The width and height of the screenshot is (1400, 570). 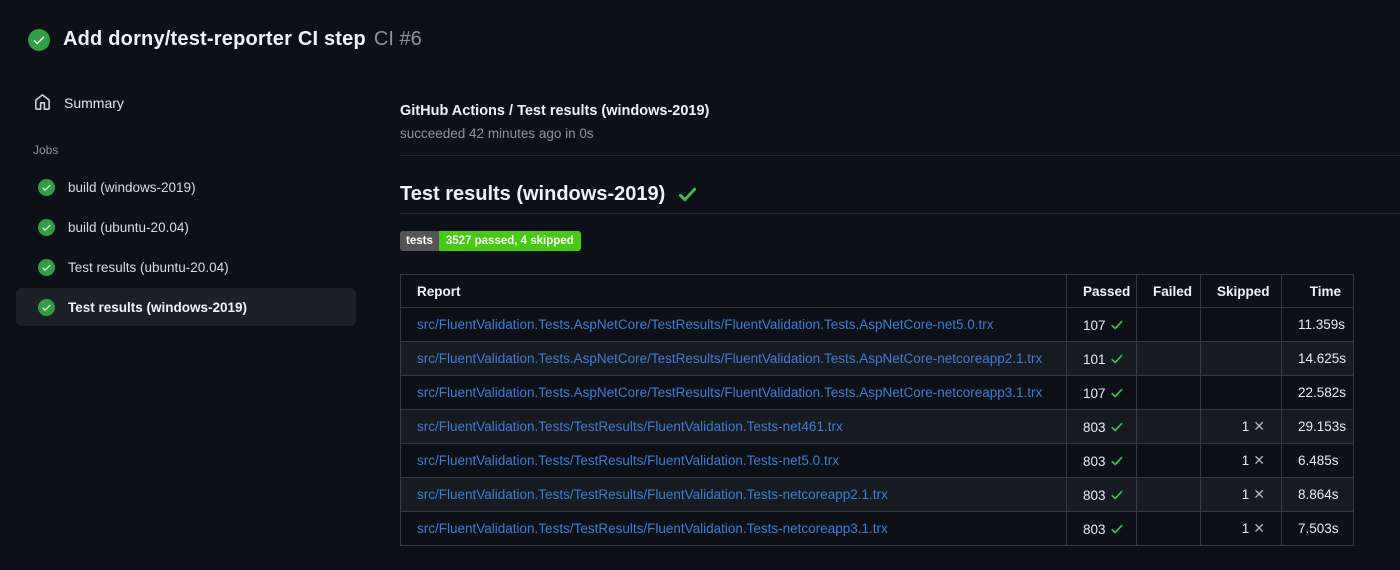 I want to click on column-header-report: Report, so click(x=733, y=291).